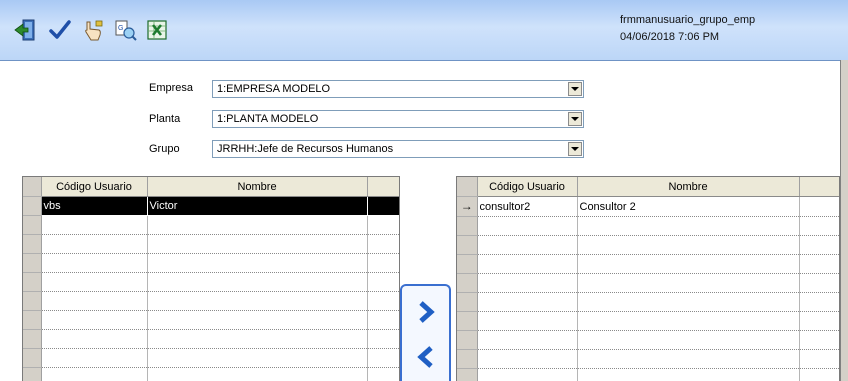 The height and width of the screenshot is (381, 848). What do you see at coordinates (94, 206) in the screenshot?
I see `cell-codigo: vbs` at bounding box center [94, 206].